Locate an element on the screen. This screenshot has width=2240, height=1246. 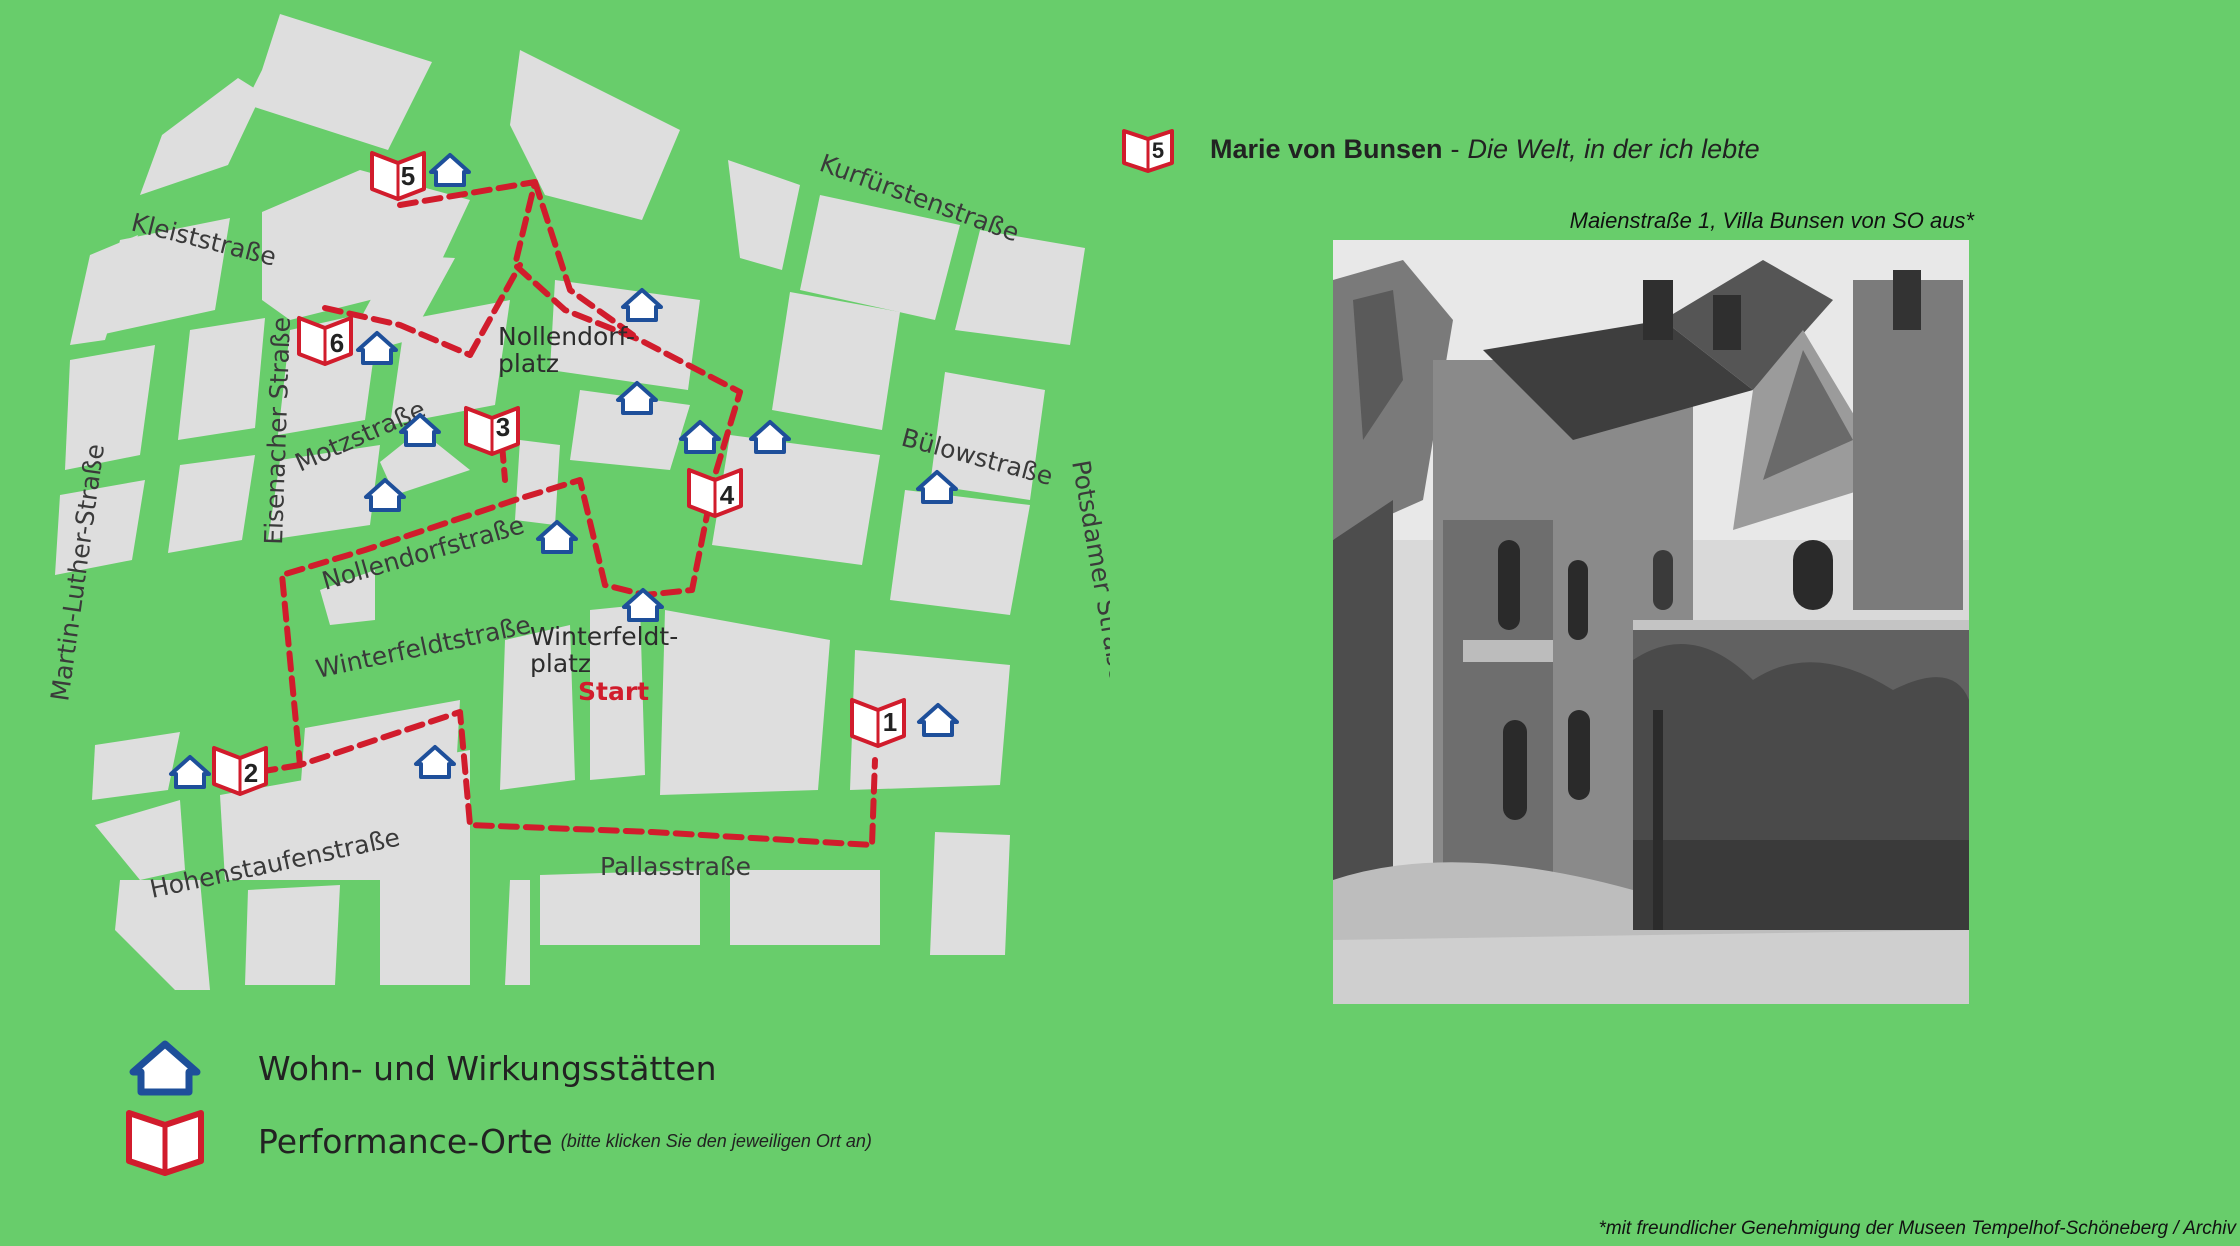
label-pallasstrasse: Pallasstraße is located at coordinates (675, 866).